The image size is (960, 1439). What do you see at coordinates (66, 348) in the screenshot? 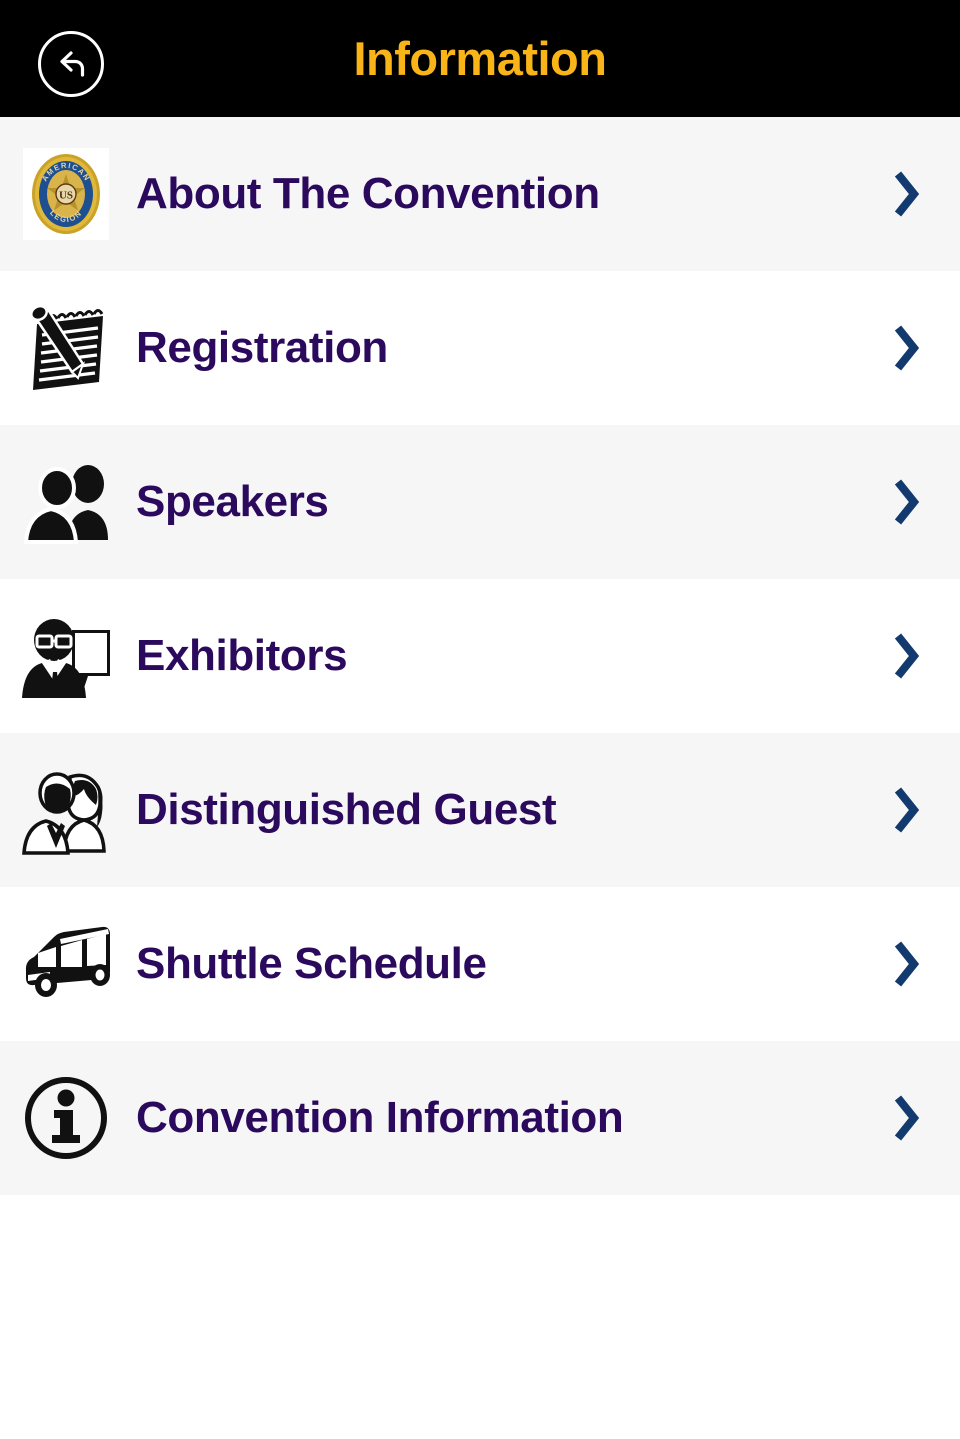
I see `notepad-pen-icon` at bounding box center [66, 348].